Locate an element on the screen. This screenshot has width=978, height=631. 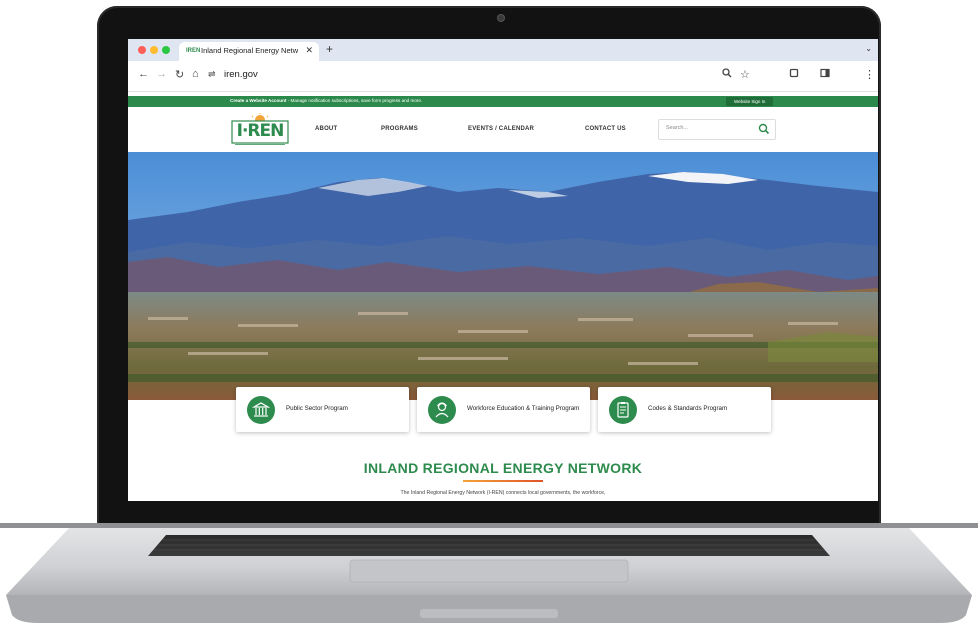
clipboard-icon is located at coordinates (623, 410).